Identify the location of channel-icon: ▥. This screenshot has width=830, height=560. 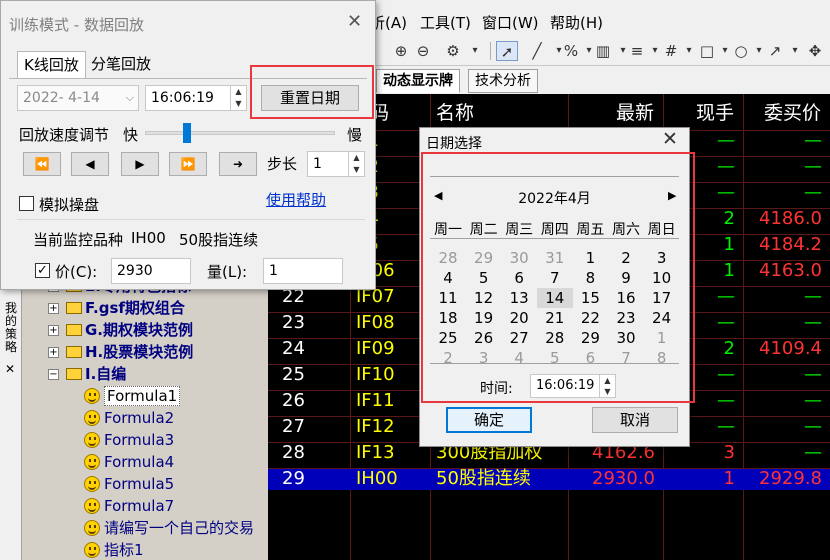
(603, 51).